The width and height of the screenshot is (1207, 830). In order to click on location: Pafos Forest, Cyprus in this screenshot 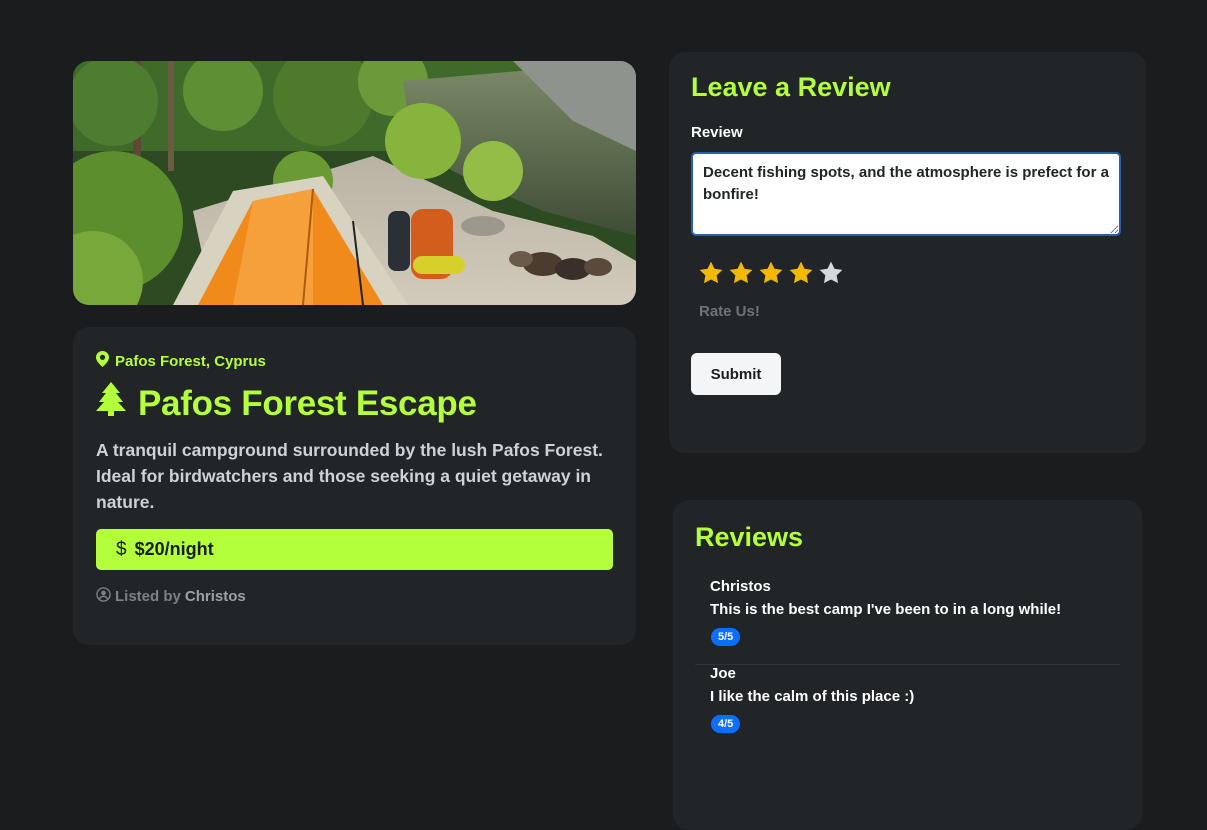, I will do `click(181, 361)`.